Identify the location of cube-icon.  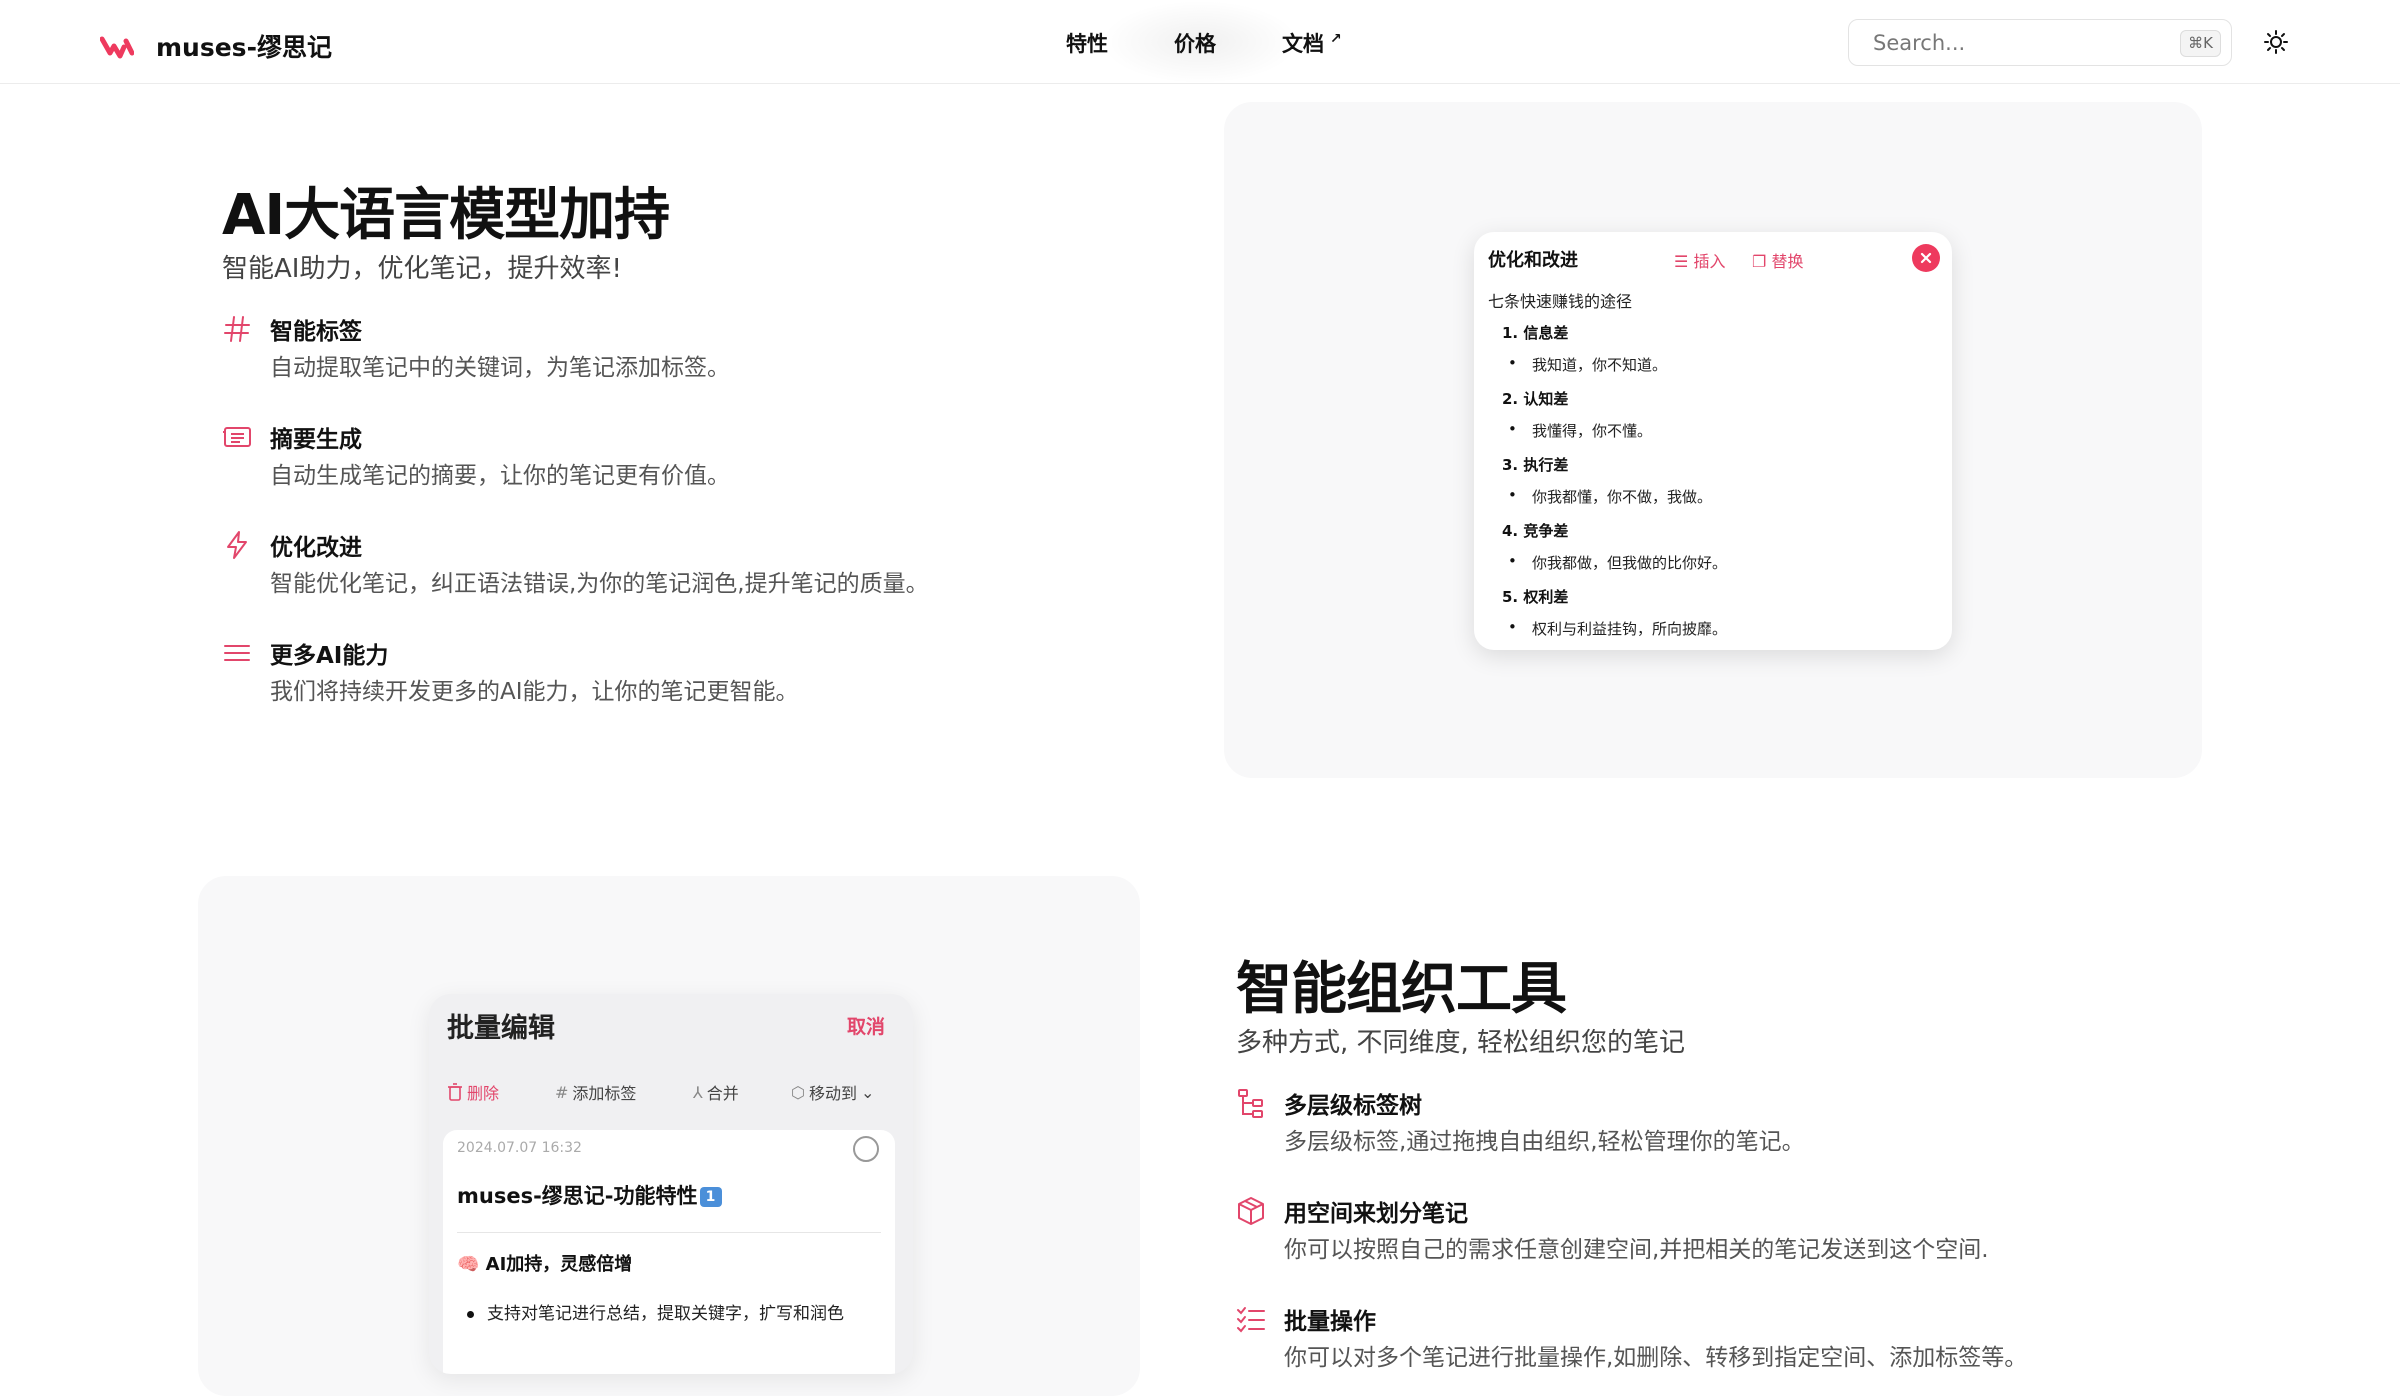
(1251, 1211).